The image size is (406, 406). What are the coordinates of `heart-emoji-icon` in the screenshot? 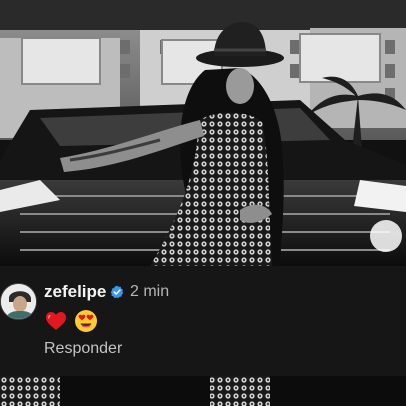 It's located at (56, 321).